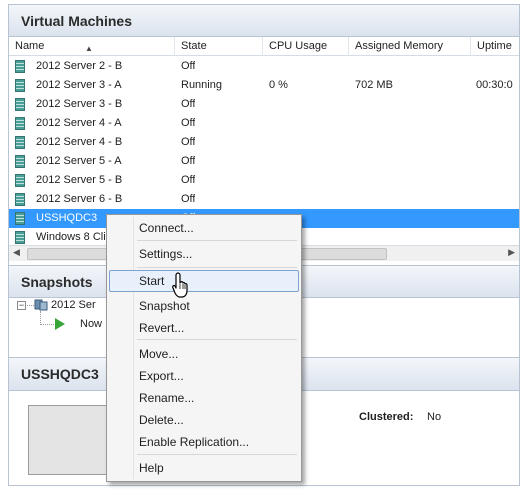  I want to click on vm-row: 2012 Server 4 - B Off, so click(264, 142).